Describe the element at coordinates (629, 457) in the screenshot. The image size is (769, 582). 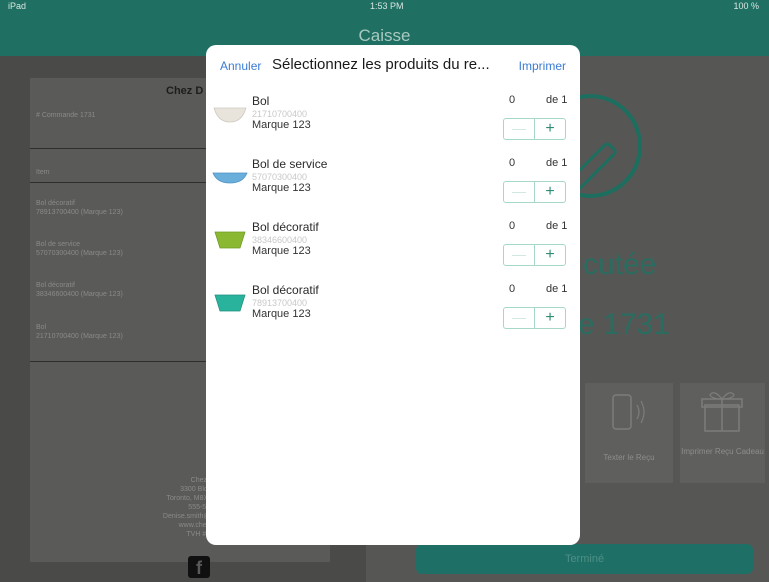
I see `text-receipt-label: Texter le Reçu` at that location.